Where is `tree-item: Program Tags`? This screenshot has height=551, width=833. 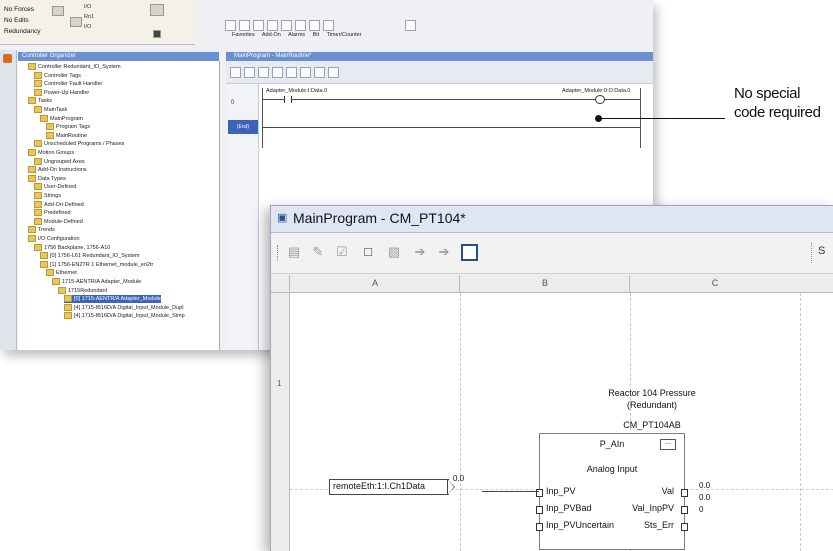
tree-item: Program Tags is located at coordinates (68, 127).